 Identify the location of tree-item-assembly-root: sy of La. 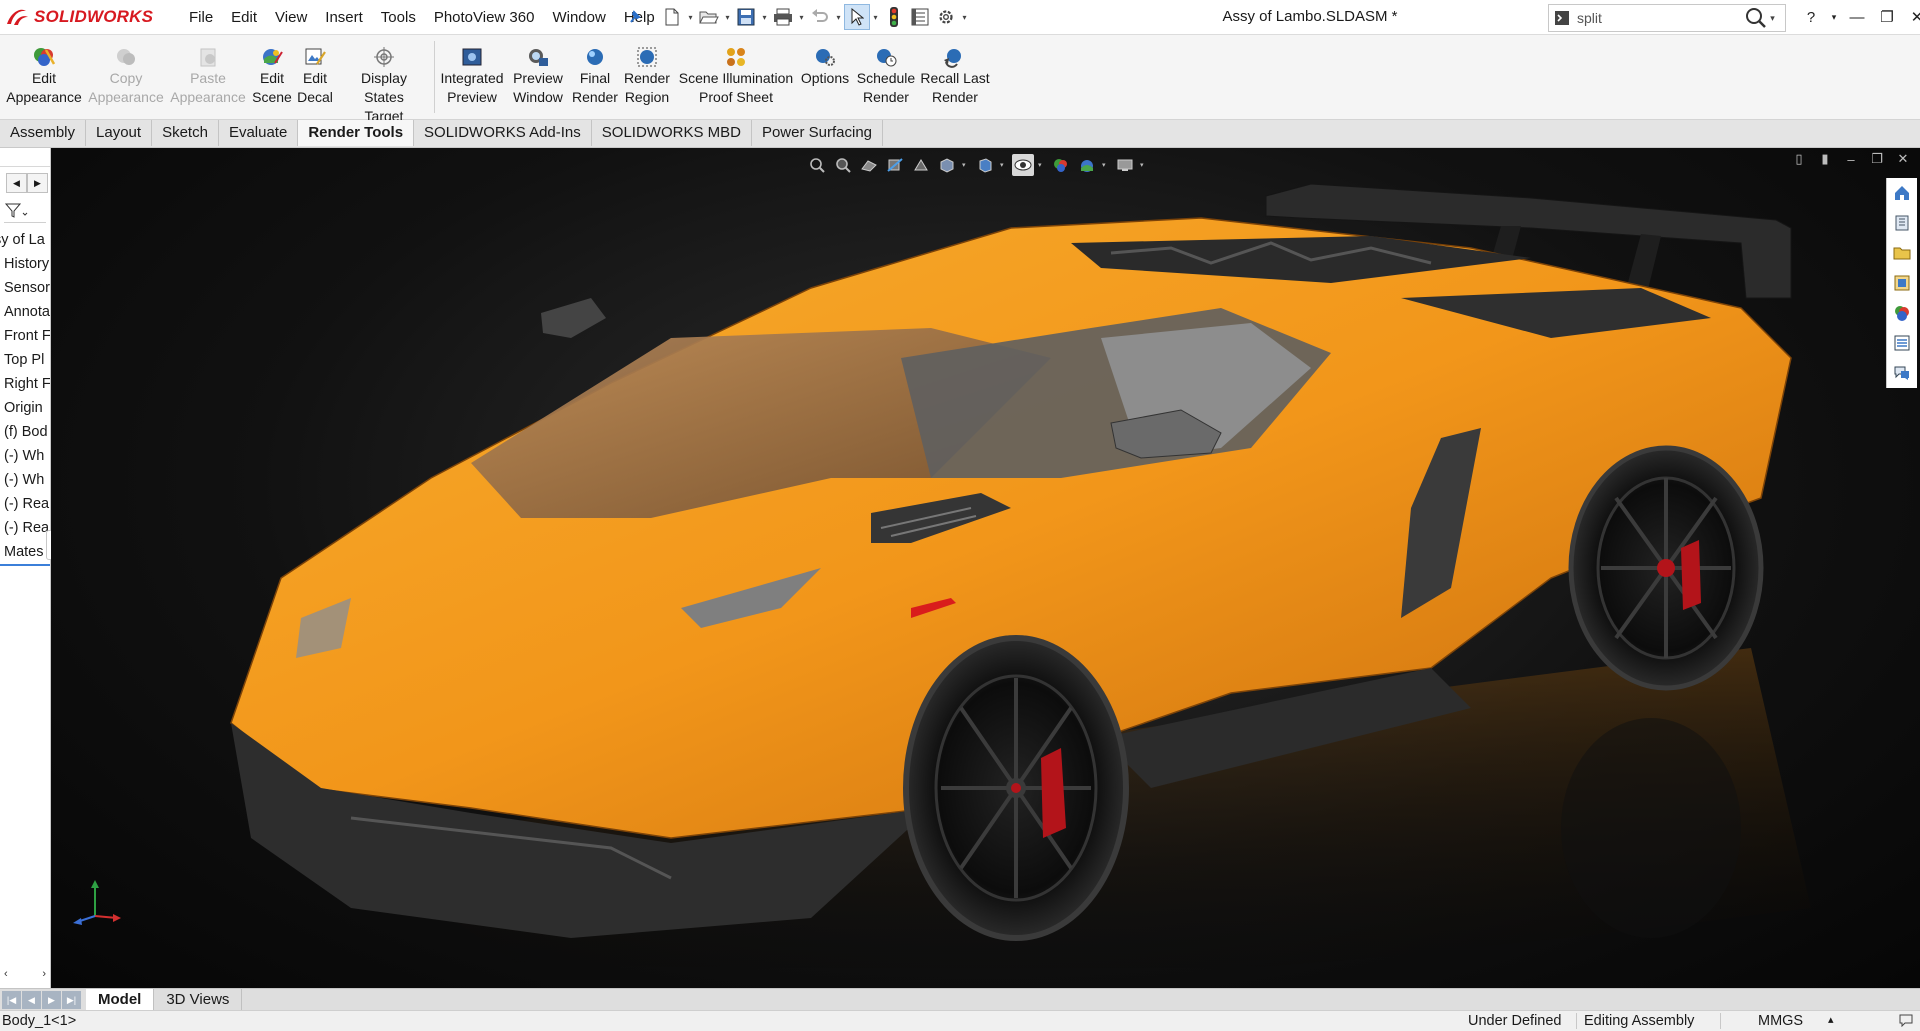
(25, 240).